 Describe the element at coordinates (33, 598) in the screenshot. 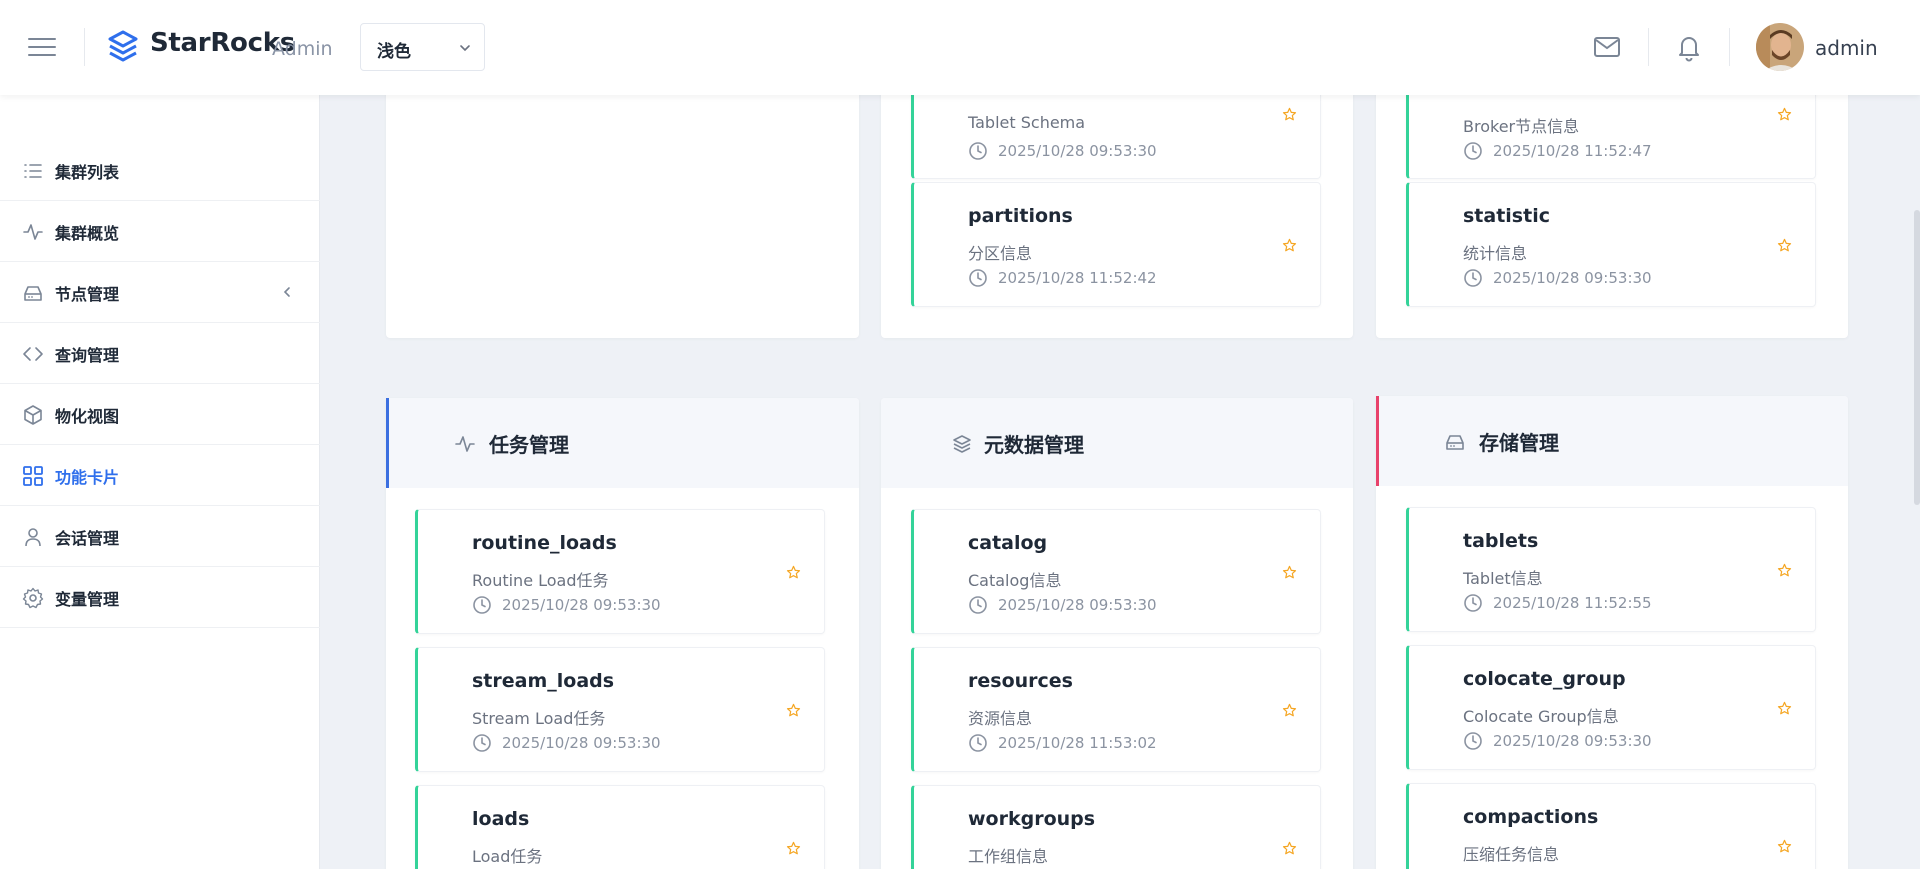

I see `gear-icon` at that location.